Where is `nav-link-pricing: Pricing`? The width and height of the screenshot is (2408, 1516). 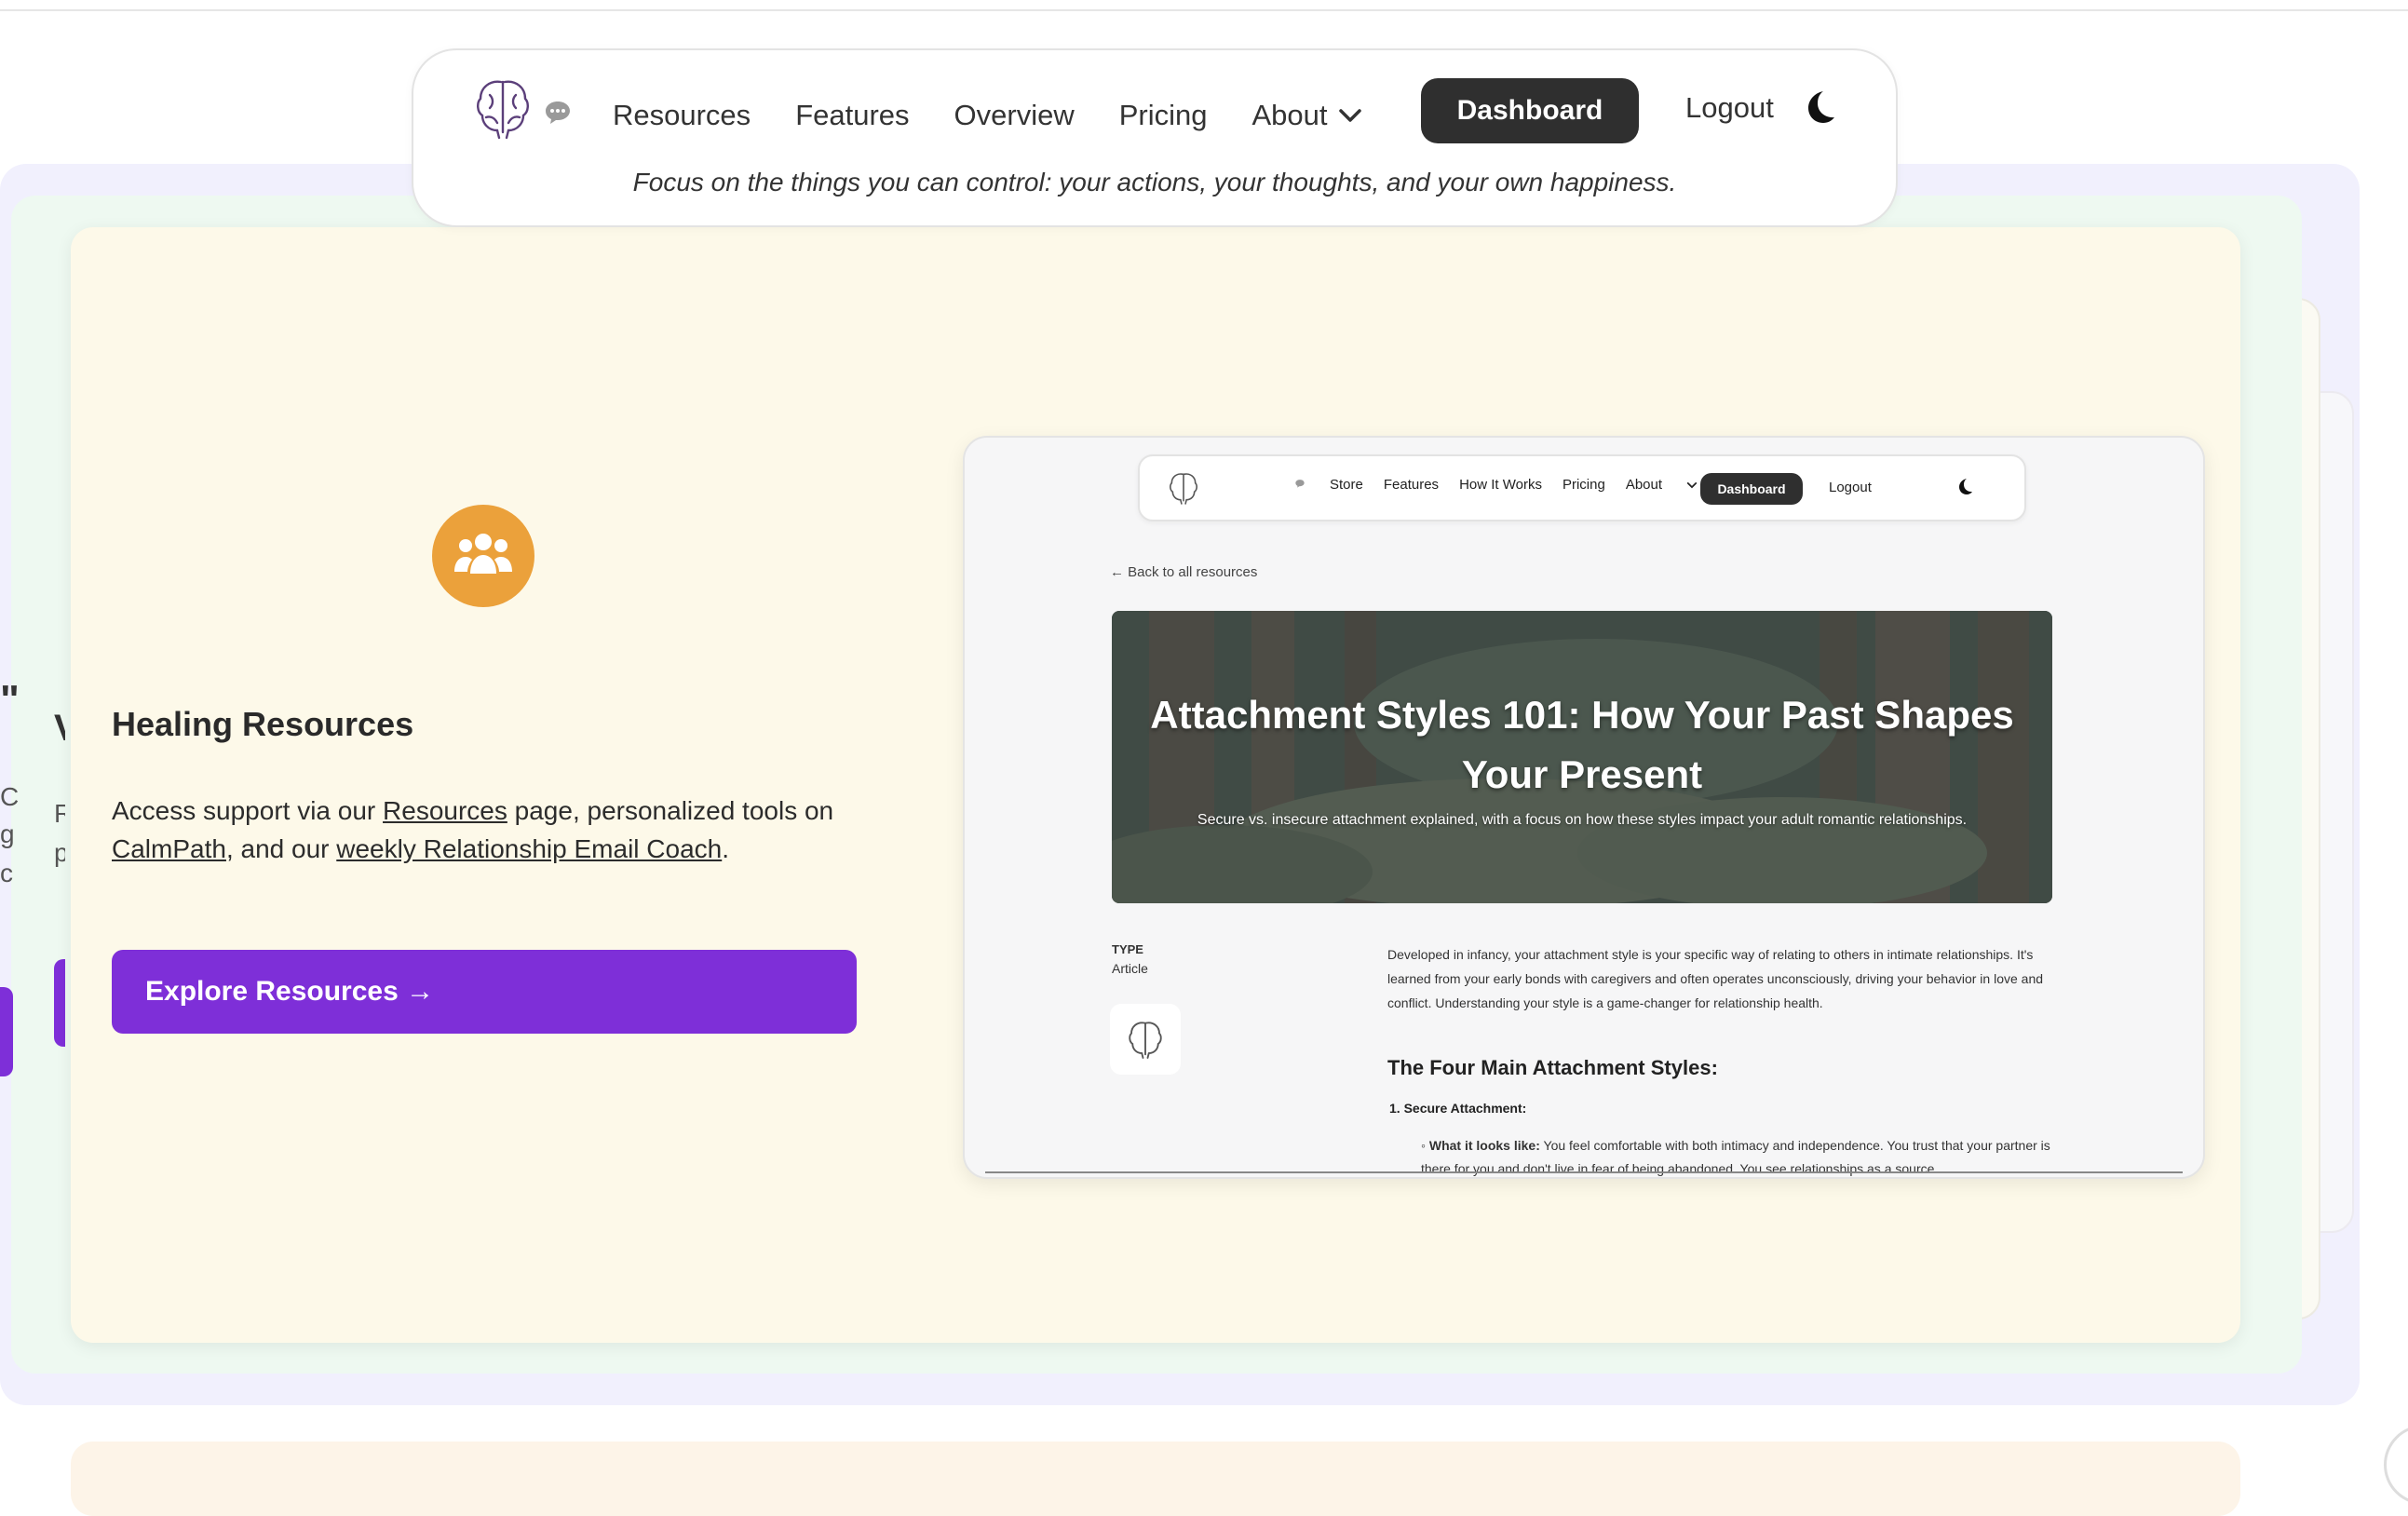 nav-link-pricing: Pricing is located at coordinates (1163, 115).